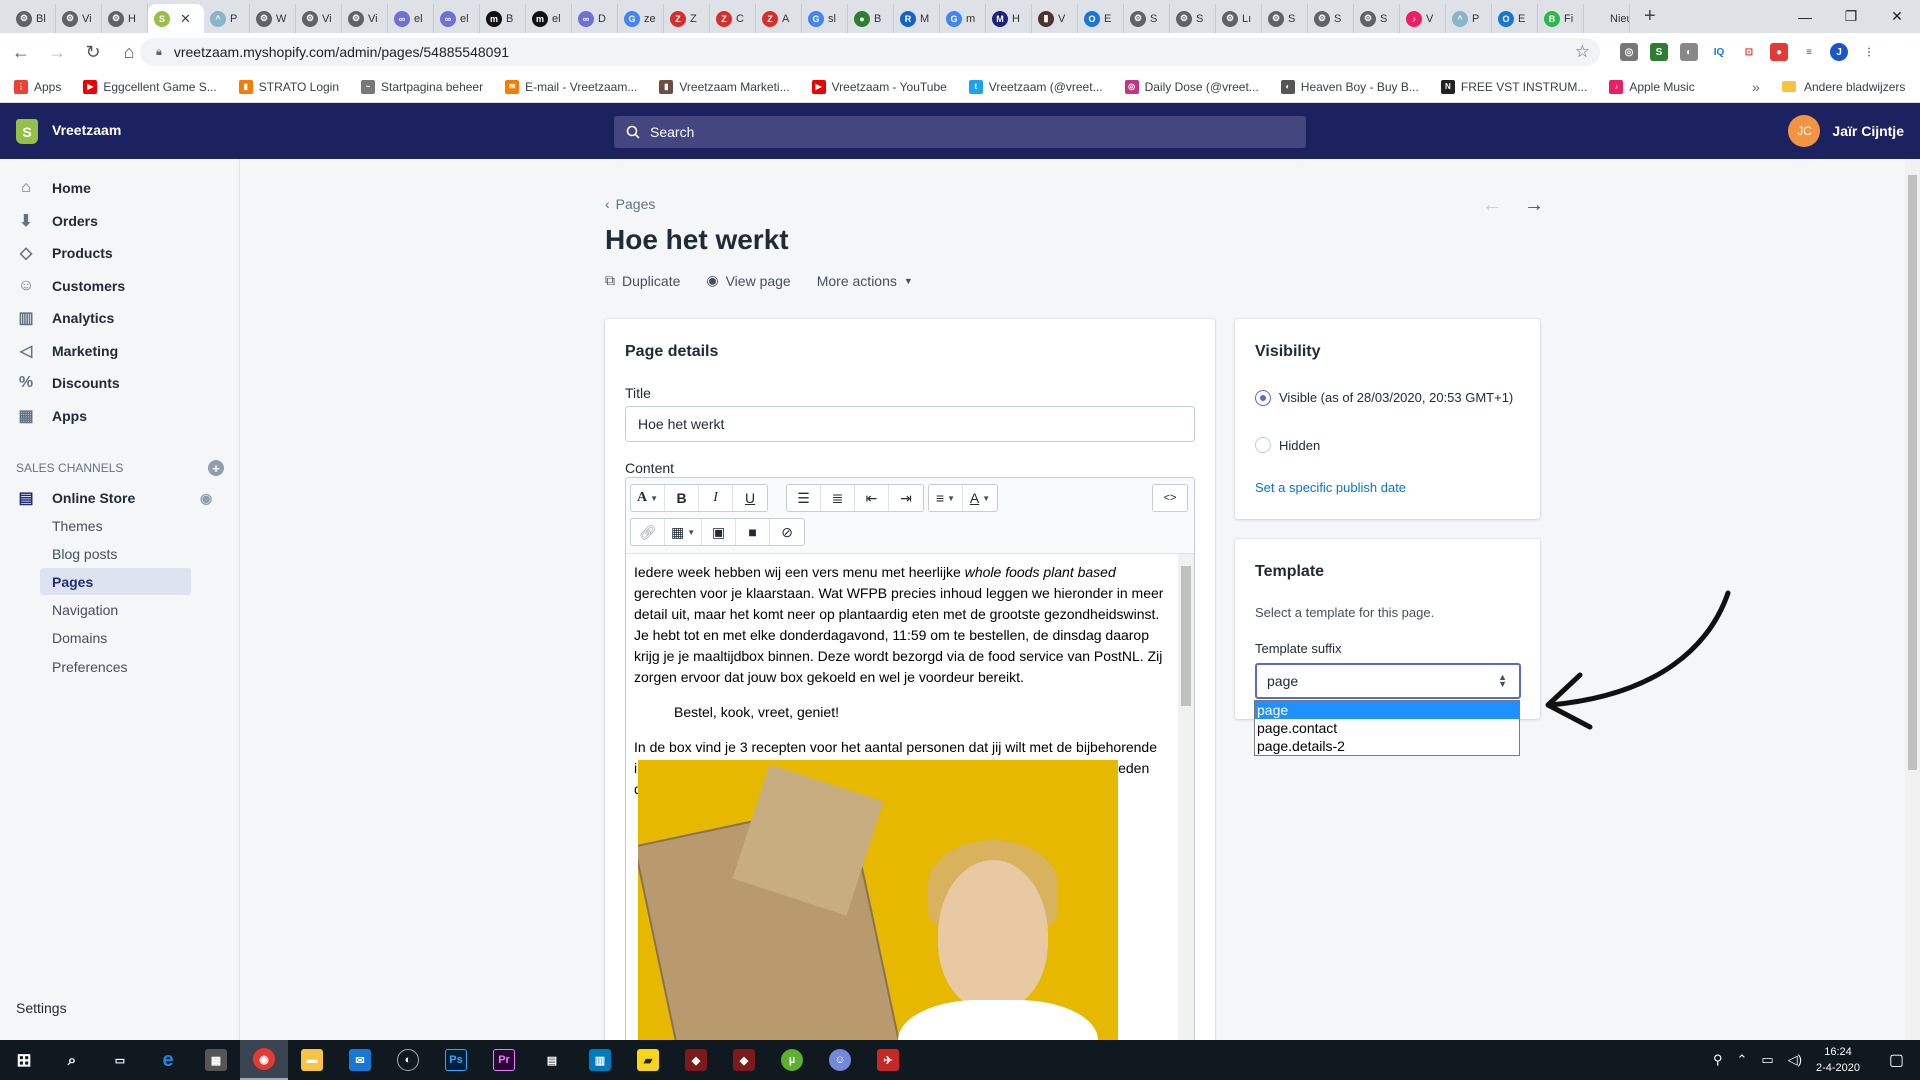 The width and height of the screenshot is (1920, 1080). Describe the element at coordinates (86, 130) in the screenshot. I see `store-name: Vreetzaam` at that location.